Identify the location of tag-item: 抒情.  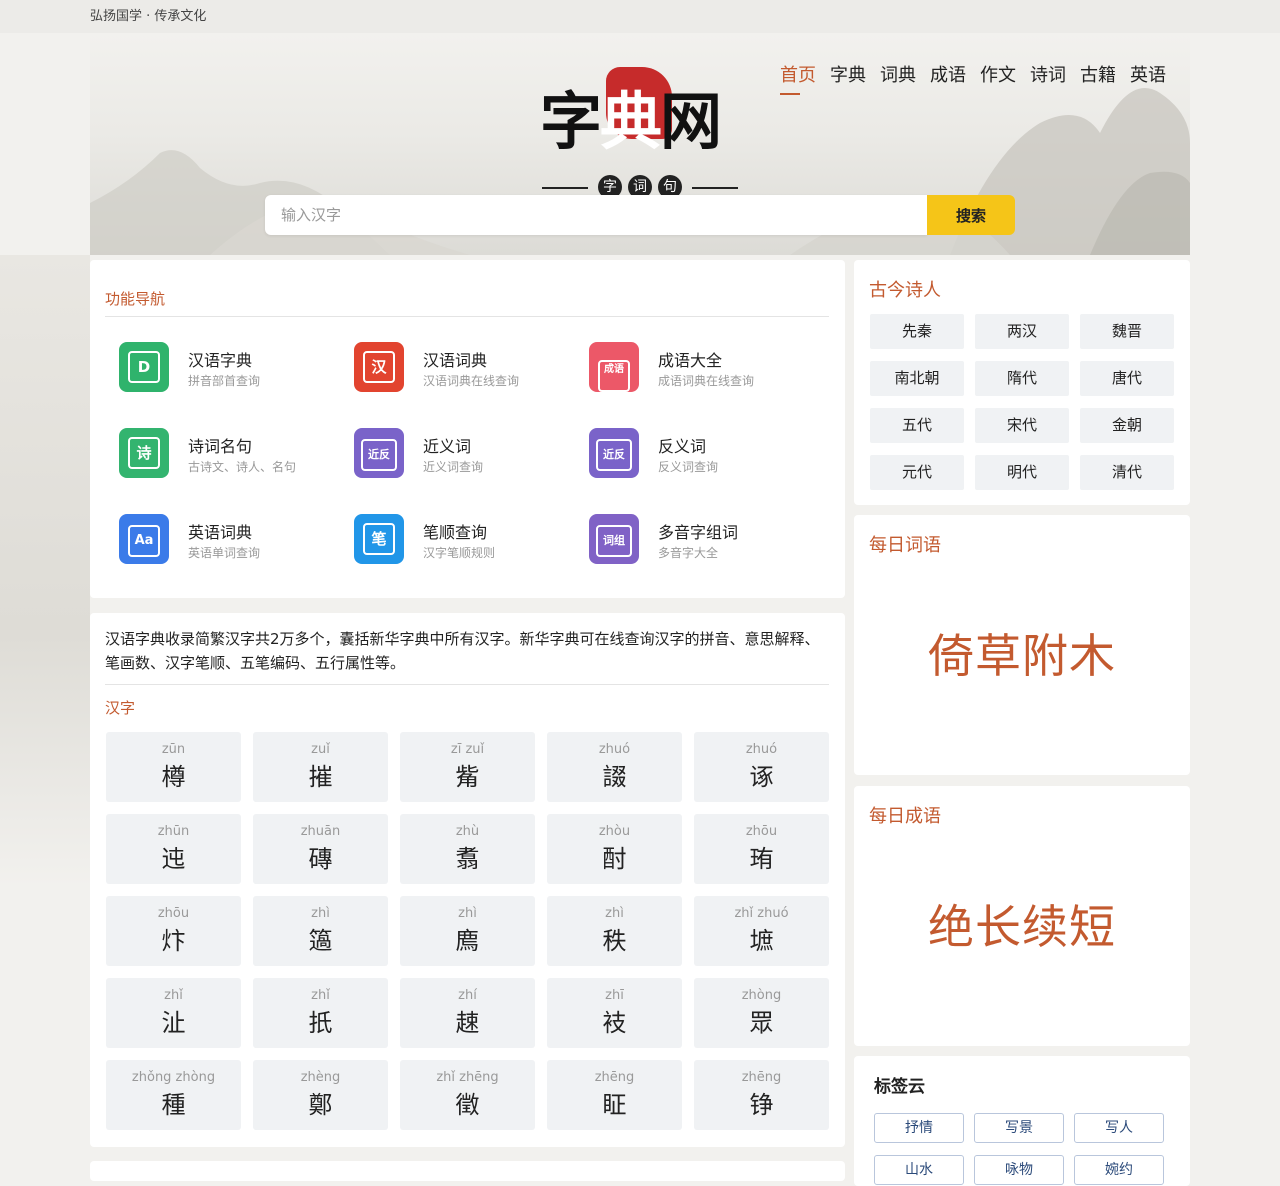
(919, 1128).